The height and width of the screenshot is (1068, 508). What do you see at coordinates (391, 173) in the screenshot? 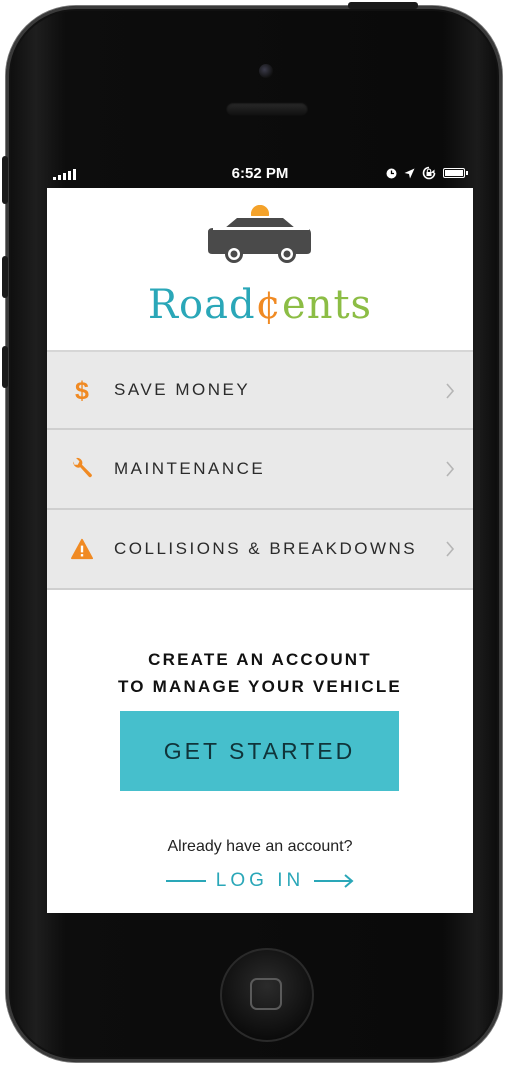
I see `clock-icon` at bounding box center [391, 173].